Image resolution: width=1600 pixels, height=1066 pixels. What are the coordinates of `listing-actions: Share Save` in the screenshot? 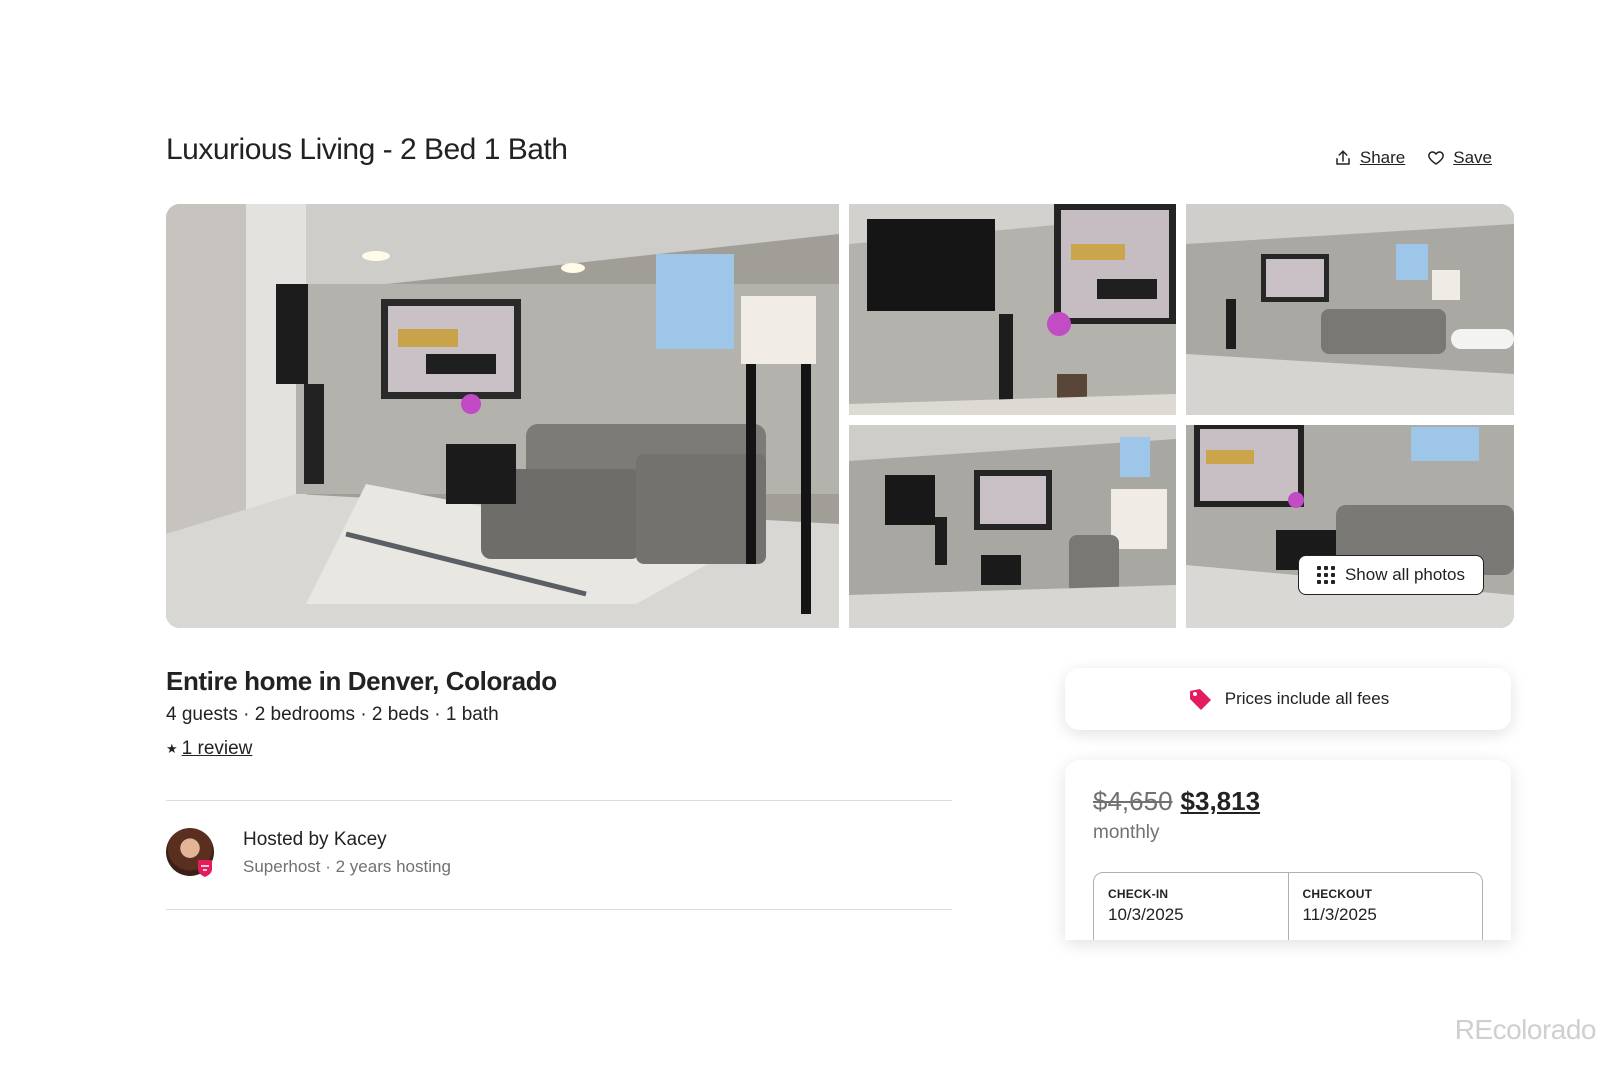 It's located at (1413, 158).